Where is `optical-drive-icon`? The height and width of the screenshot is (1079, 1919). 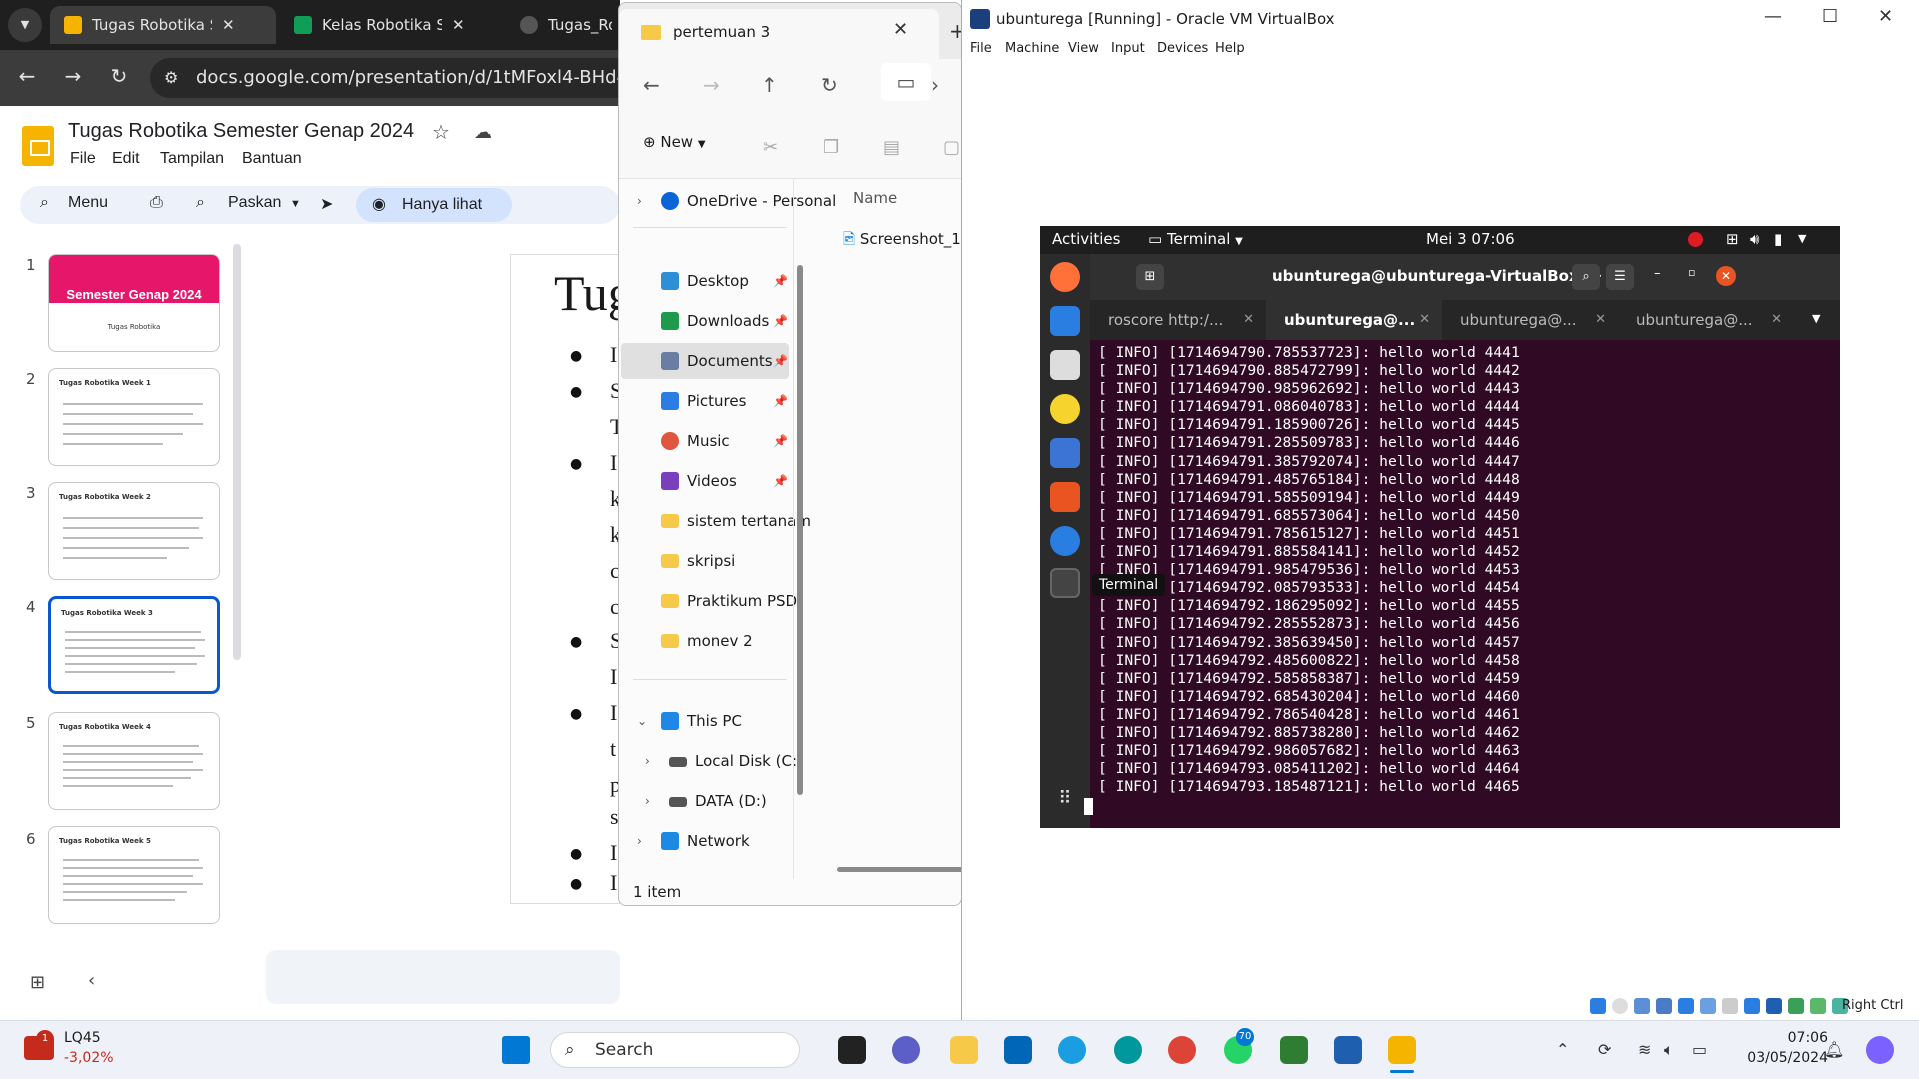
optical-drive-icon is located at coordinates (1620, 1006).